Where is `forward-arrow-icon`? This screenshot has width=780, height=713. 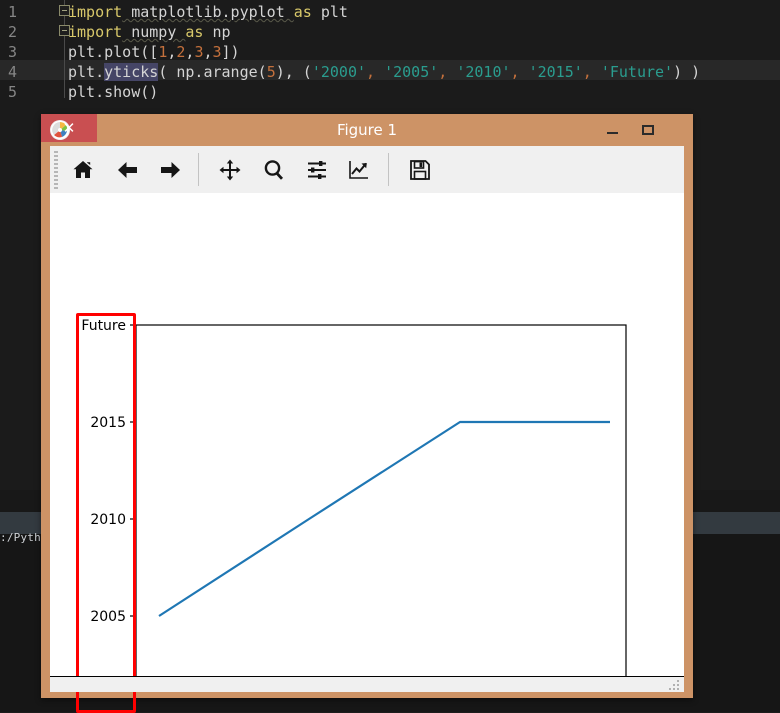 forward-arrow-icon is located at coordinates (170, 170).